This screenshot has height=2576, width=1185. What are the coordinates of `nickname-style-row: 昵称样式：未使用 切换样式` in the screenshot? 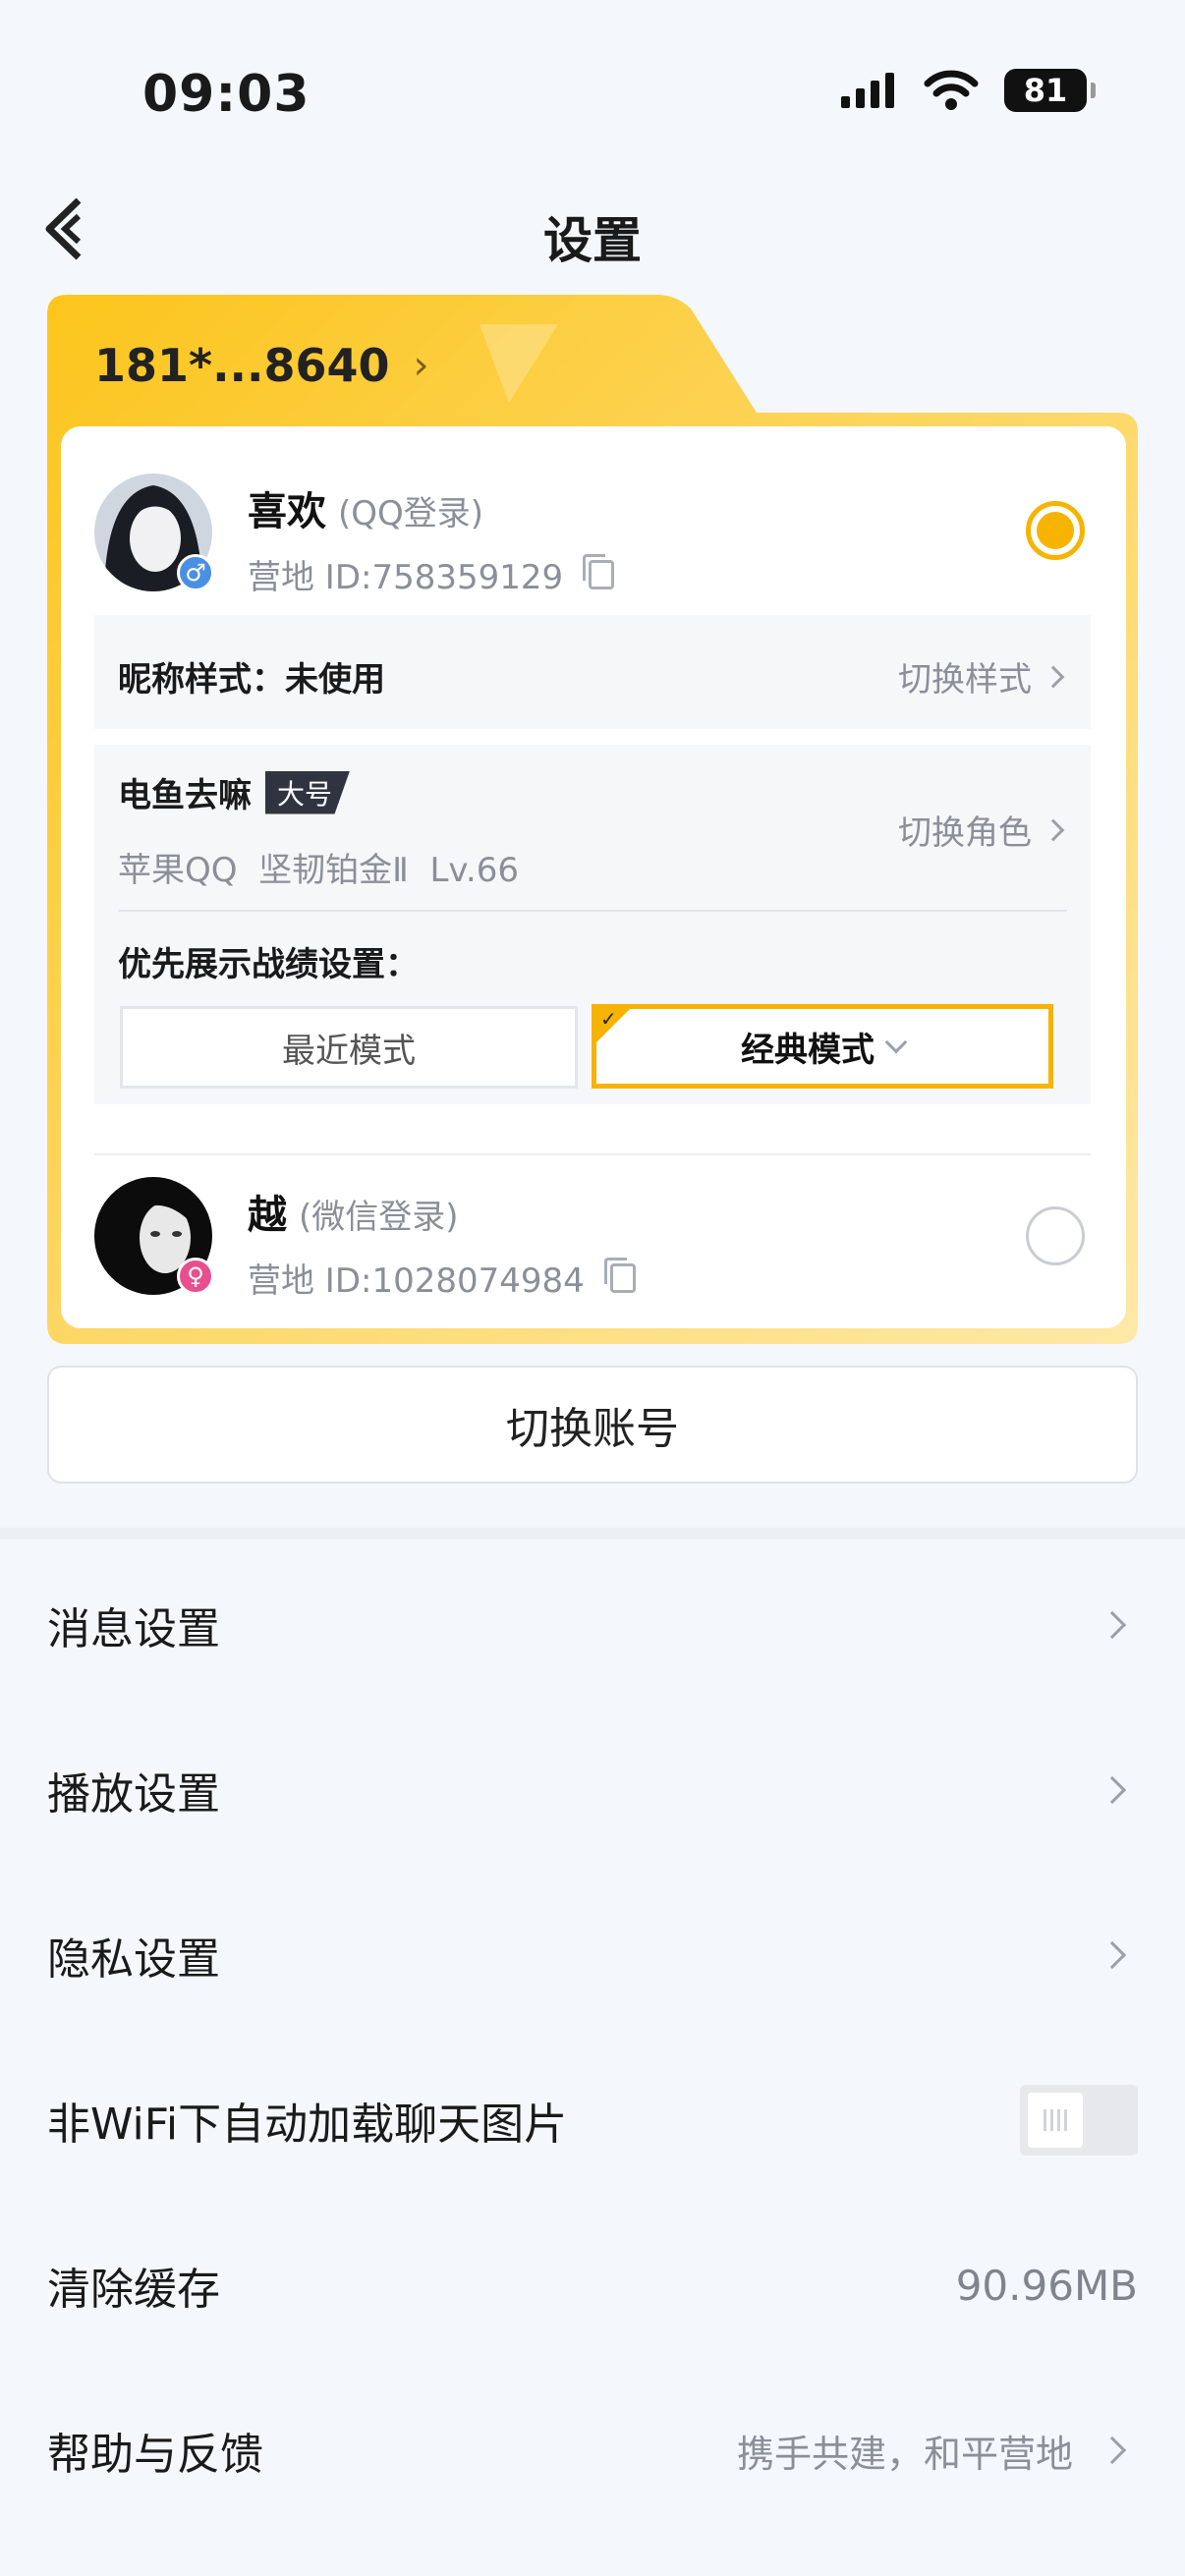 It's located at (592, 672).